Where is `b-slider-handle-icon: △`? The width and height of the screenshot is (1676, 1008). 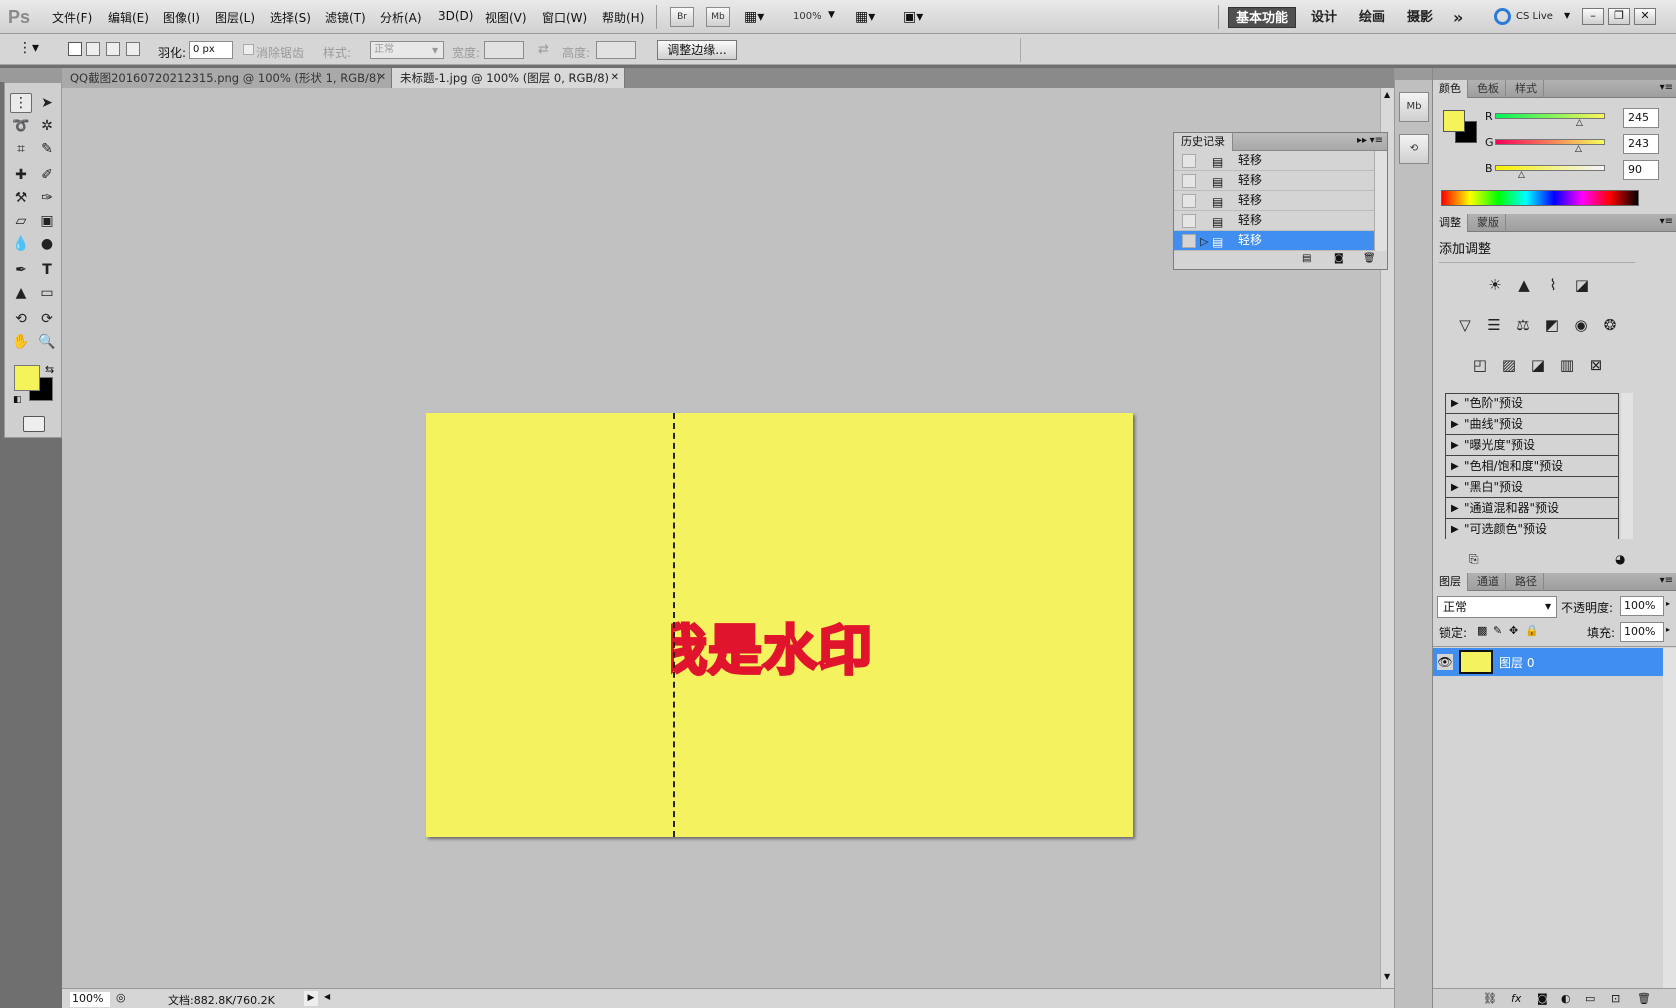 b-slider-handle-icon: △ is located at coordinates (1521, 175).